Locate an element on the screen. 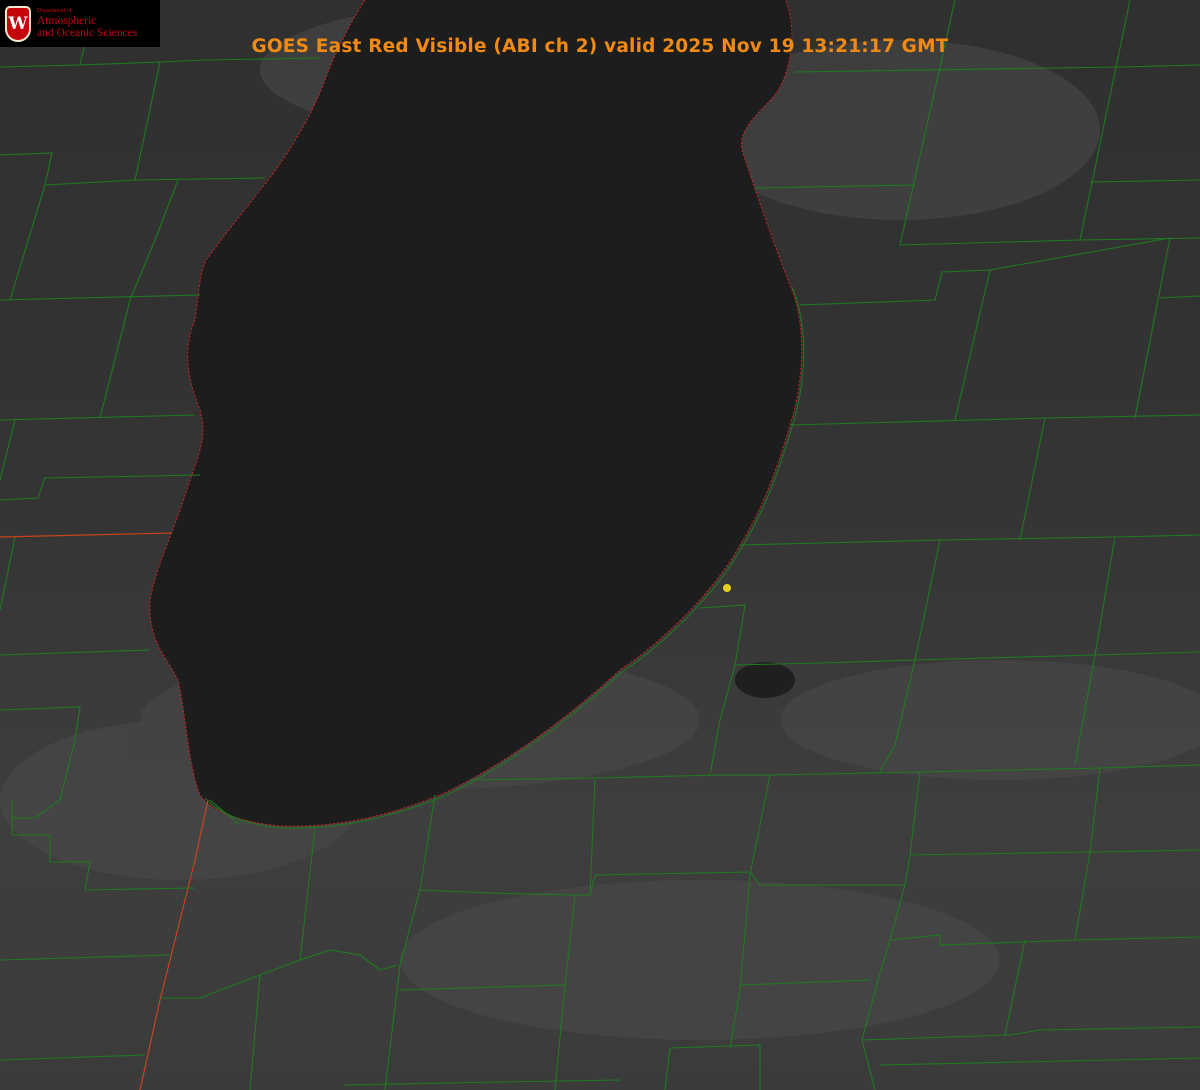  logo-department-line: Department of is located at coordinates (54, 11).